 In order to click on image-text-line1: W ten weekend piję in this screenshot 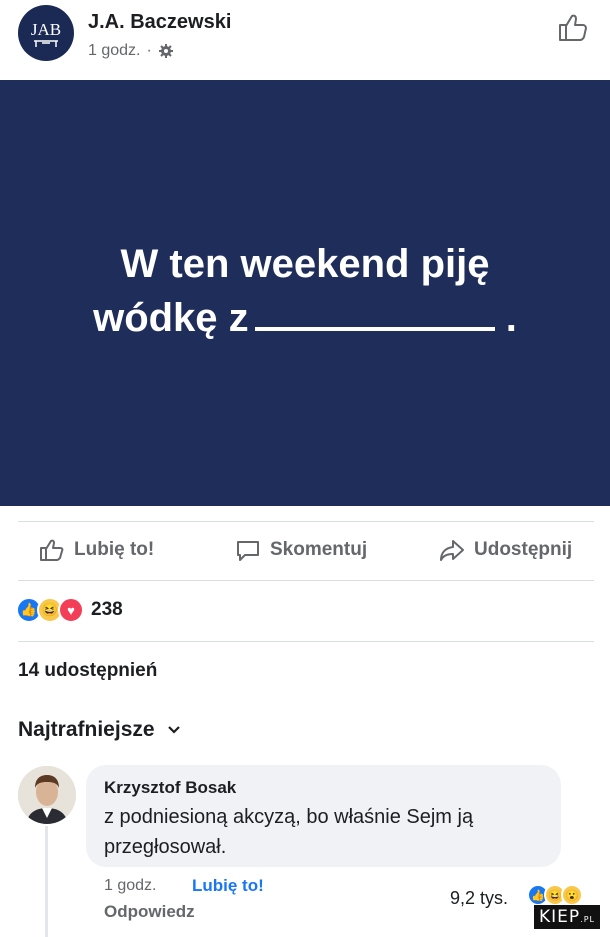, I will do `click(305, 264)`.